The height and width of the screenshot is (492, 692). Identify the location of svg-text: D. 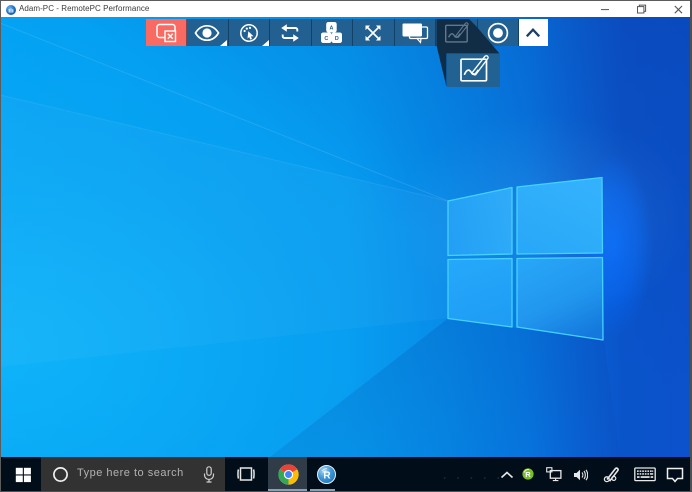
(337, 39).